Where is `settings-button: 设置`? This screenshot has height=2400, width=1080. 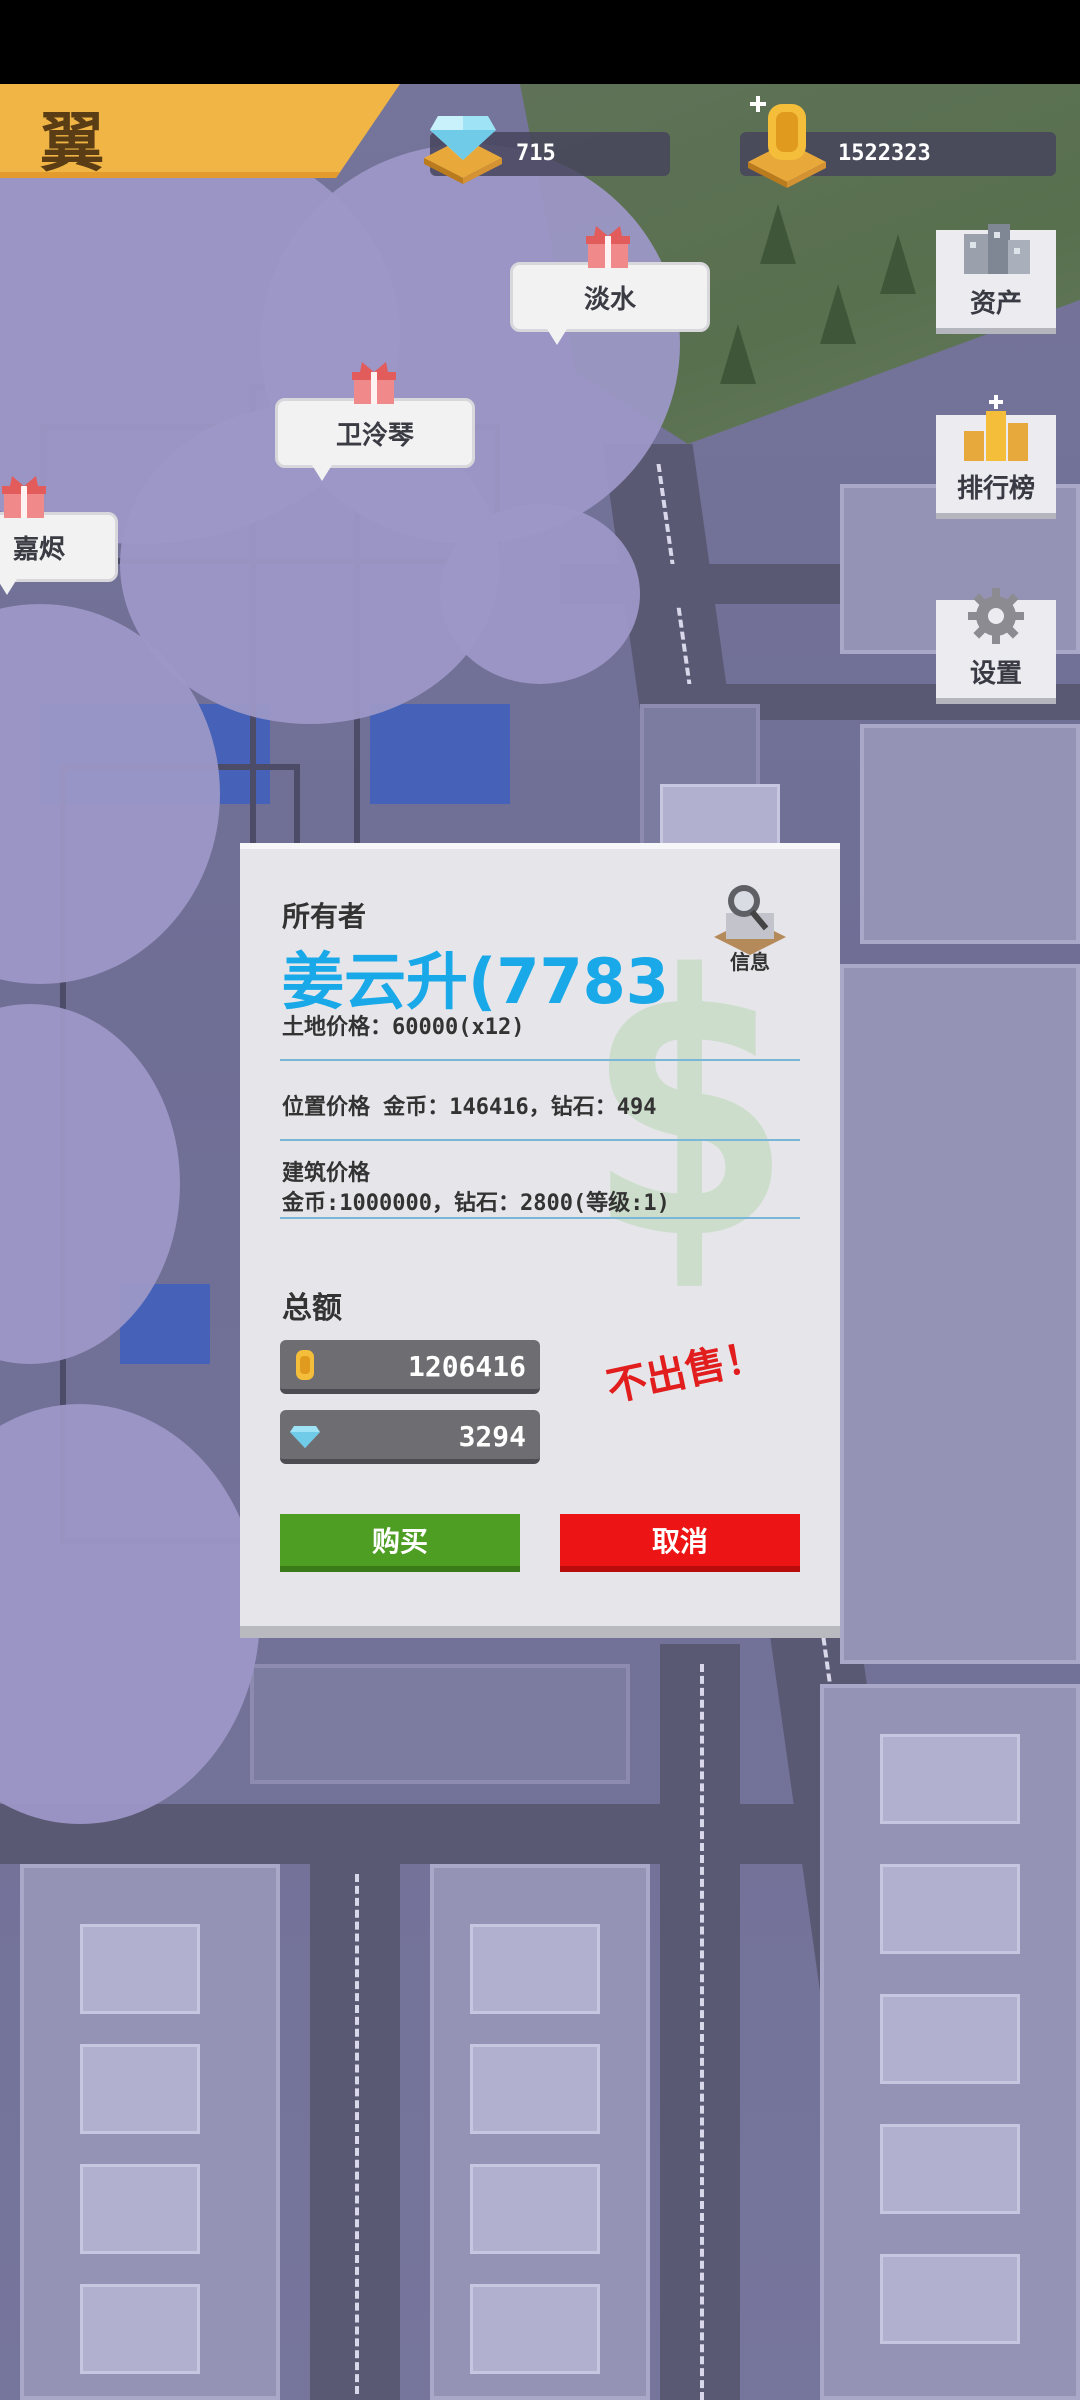 settings-button: 设置 is located at coordinates (996, 646).